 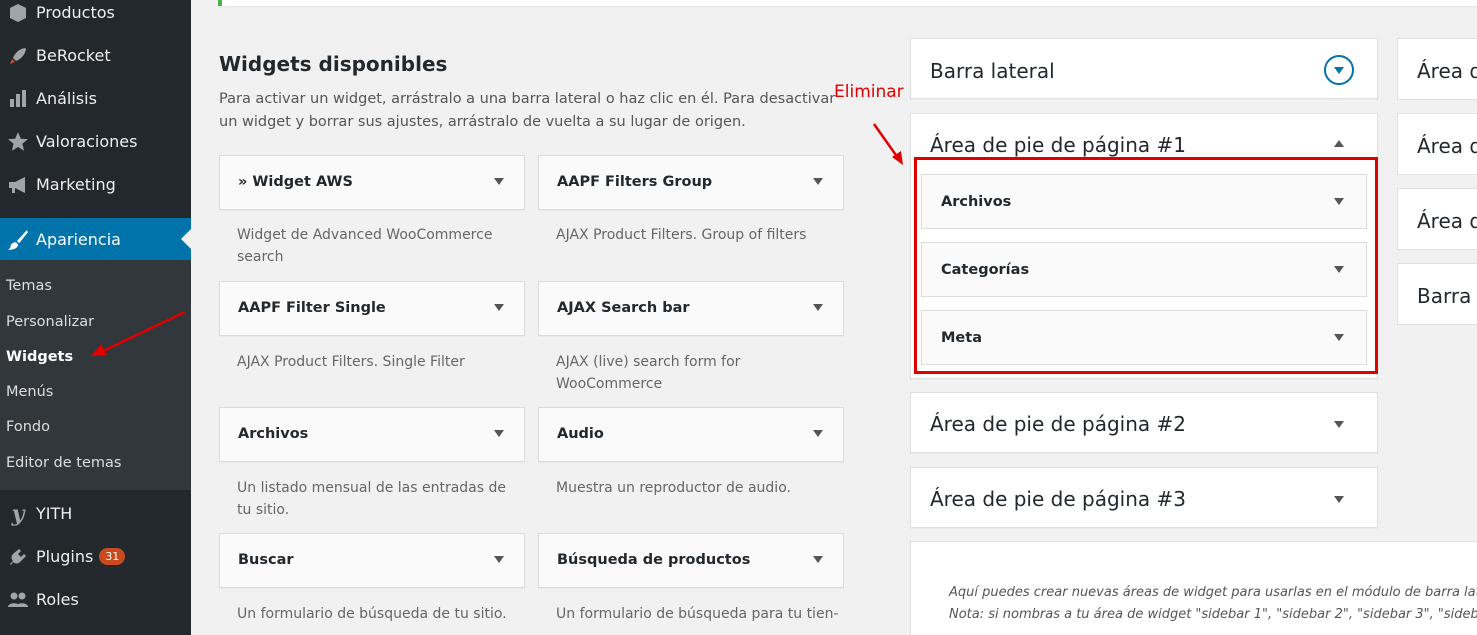 I want to click on area-title: Área de pie de página #2, so click(x=1058, y=424).